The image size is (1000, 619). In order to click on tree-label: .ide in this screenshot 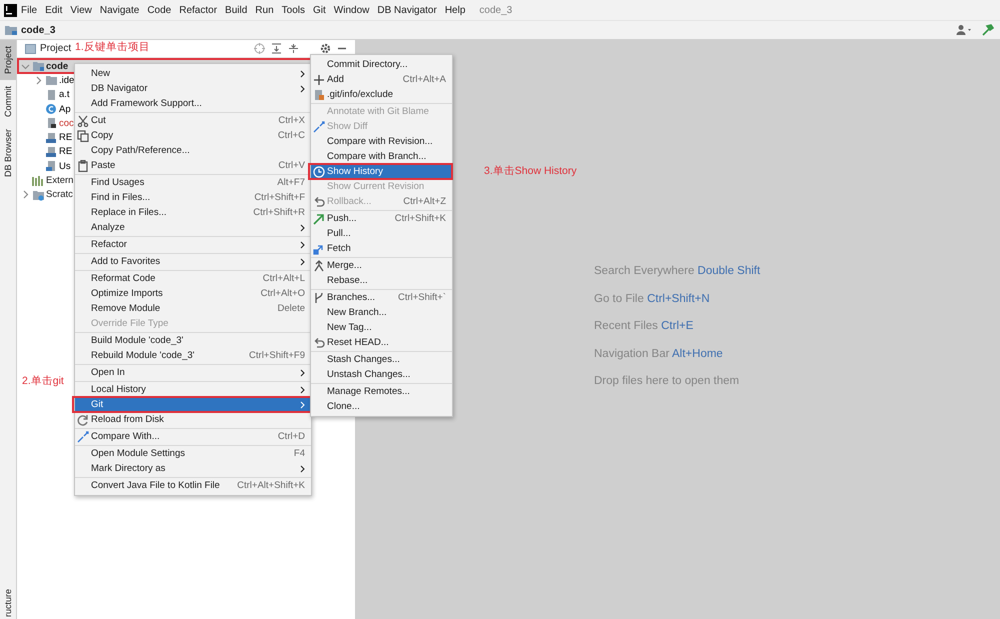, I will do `click(66, 80)`.